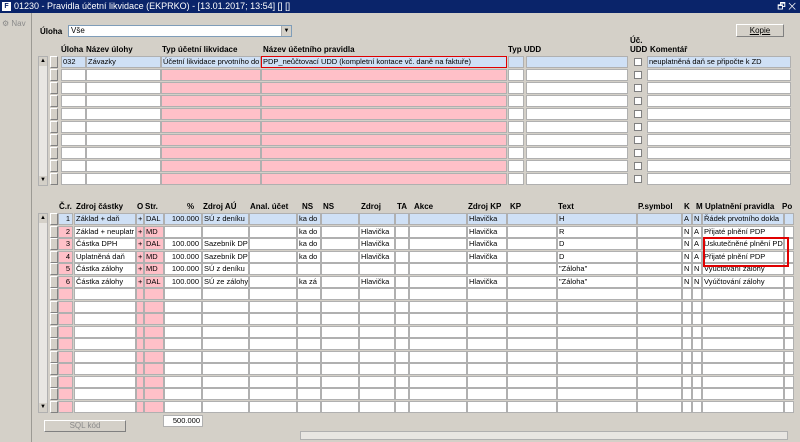 Image resolution: width=800 pixels, height=442 pixels. Describe the element at coordinates (225, 306) in the screenshot. I see `cell-zdroj_au` at that location.